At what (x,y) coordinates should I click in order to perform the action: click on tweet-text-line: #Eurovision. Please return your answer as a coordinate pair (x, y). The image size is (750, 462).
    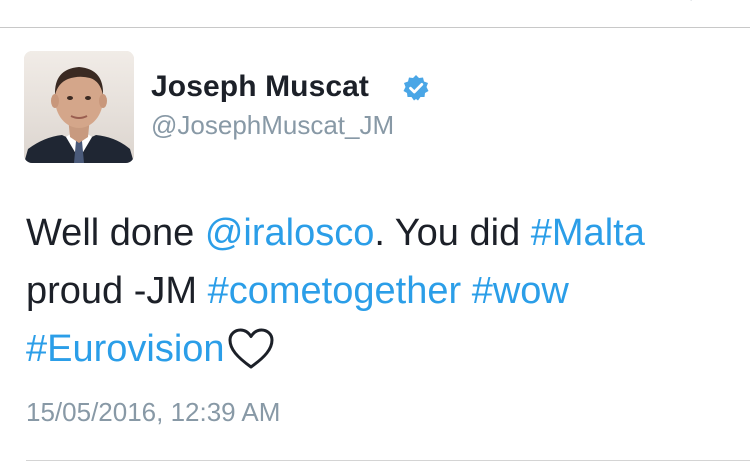
    Looking at the image, I should click on (381, 349).